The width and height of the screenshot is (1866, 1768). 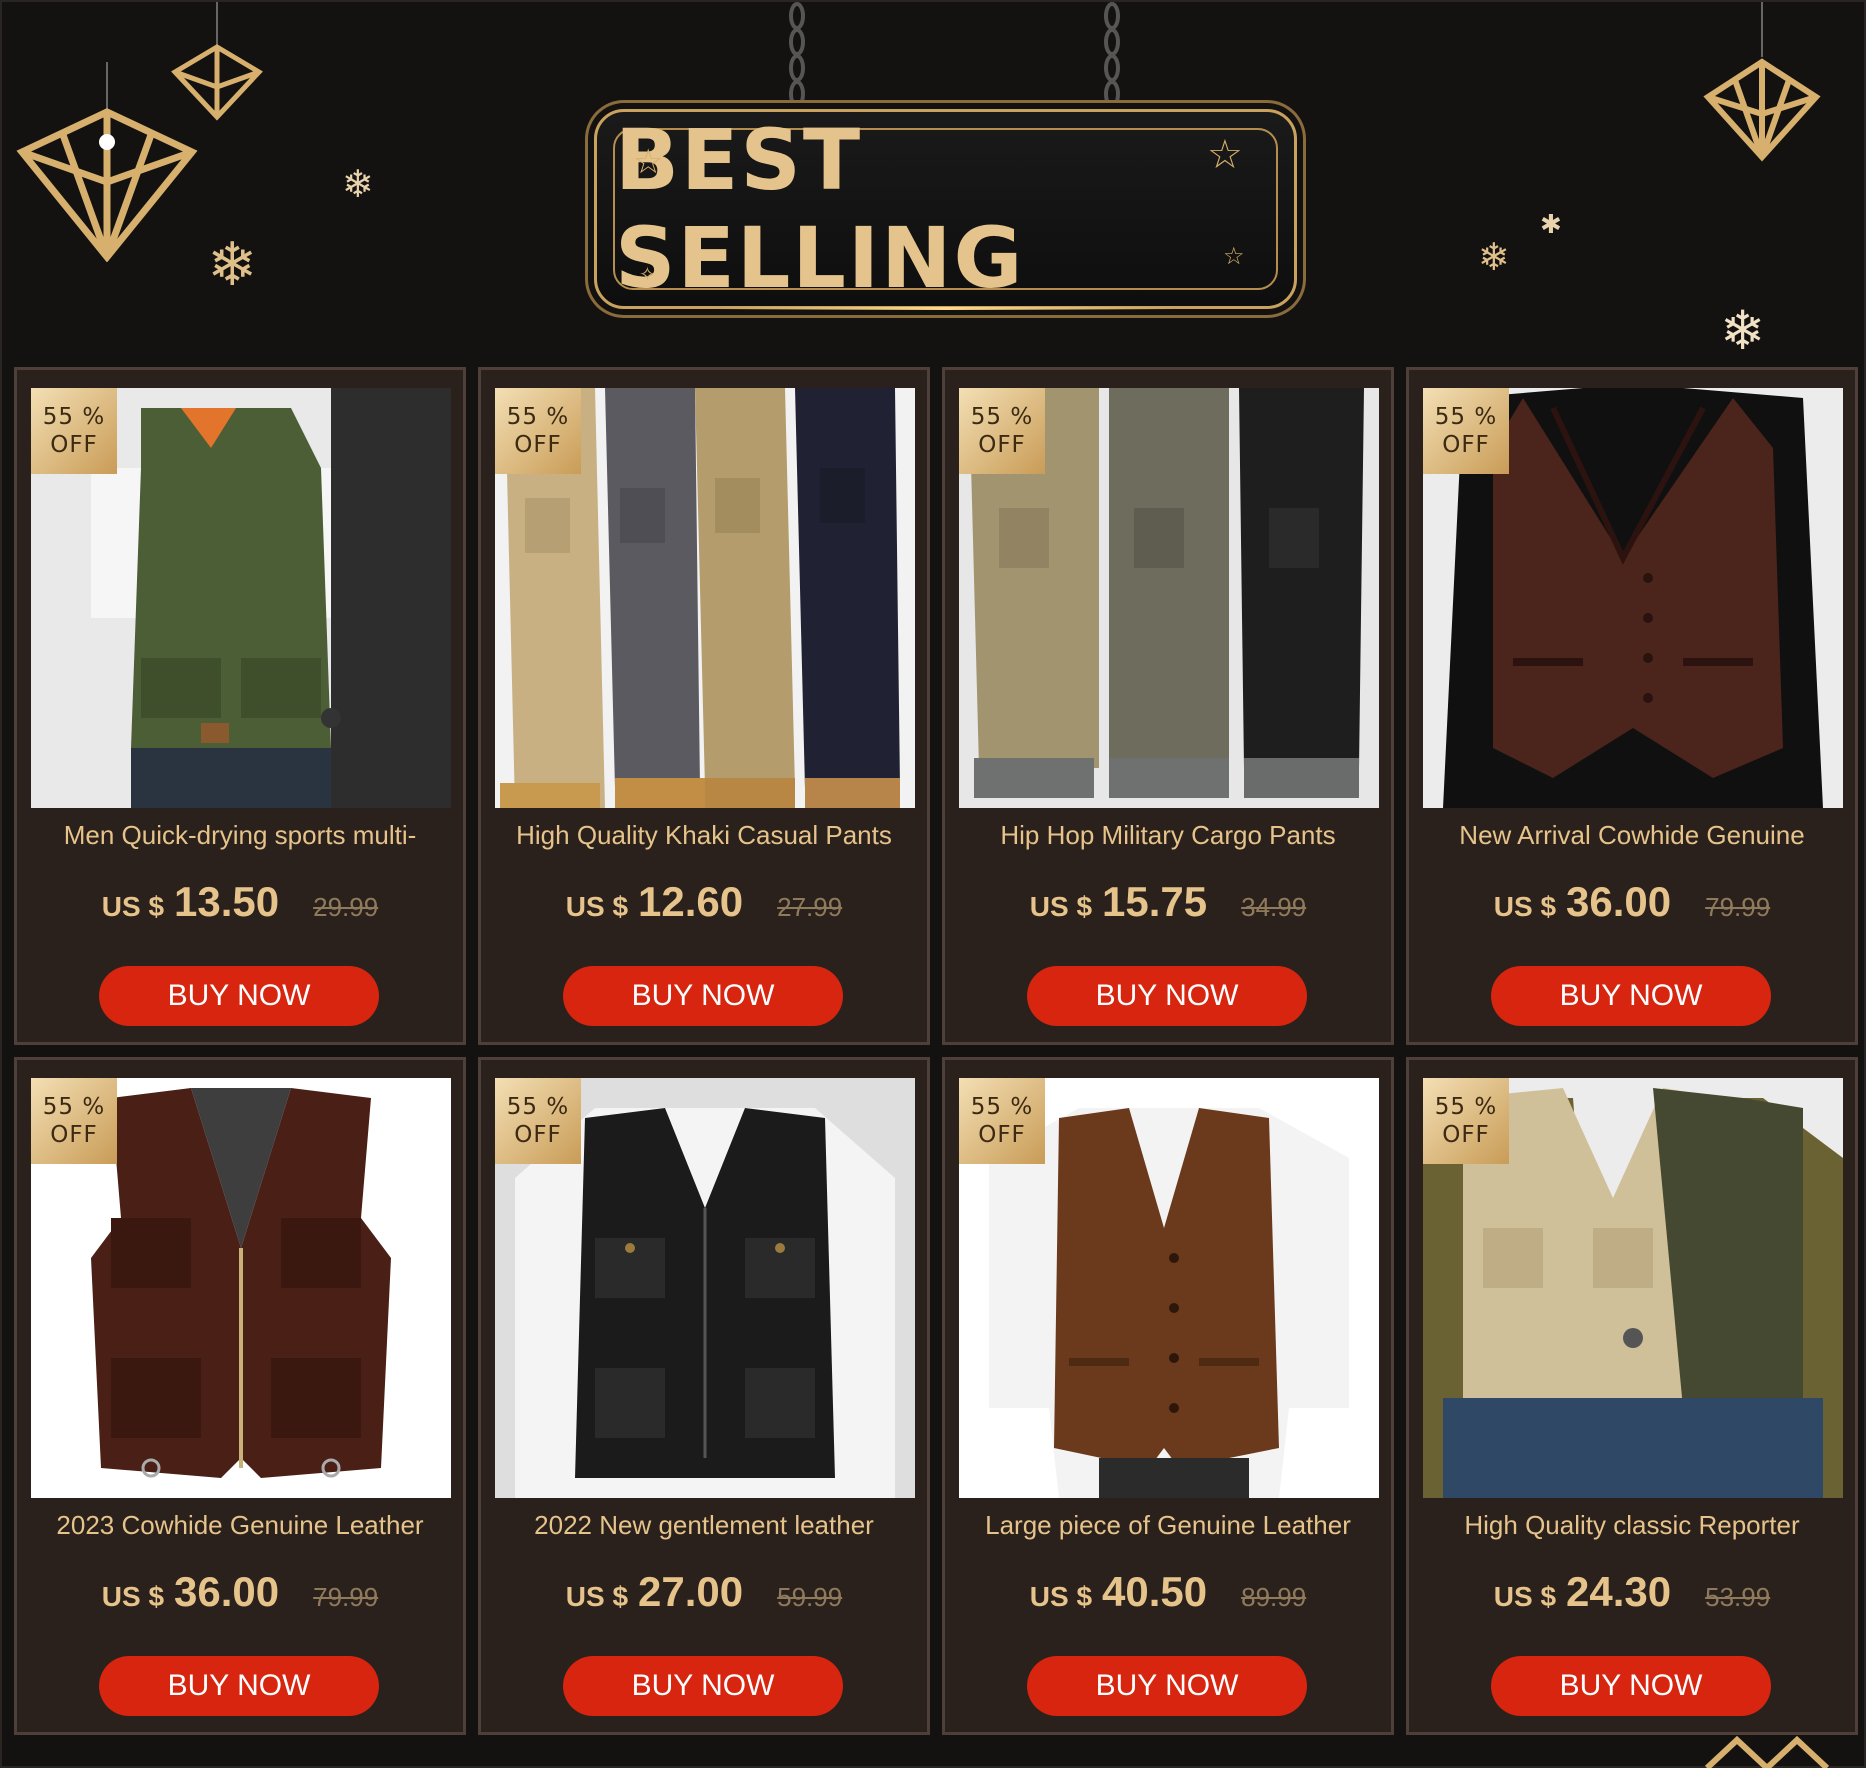 I want to click on original-price: 59.99, so click(x=810, y=1597).